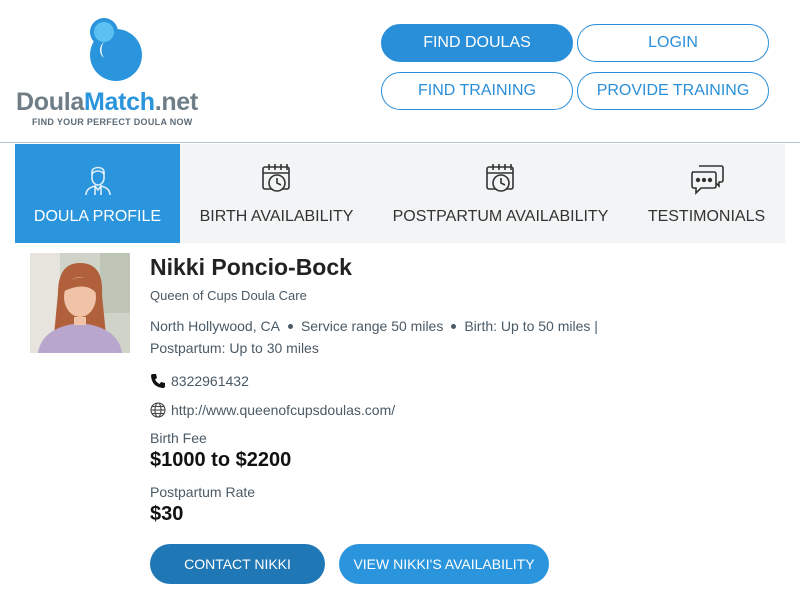 The height and width of the screenshot is (600, 800). Describe the element at coordinates (531, 326) in the screenshot. I see `birth-range: Birth: Up to 50 miles |` at that location.